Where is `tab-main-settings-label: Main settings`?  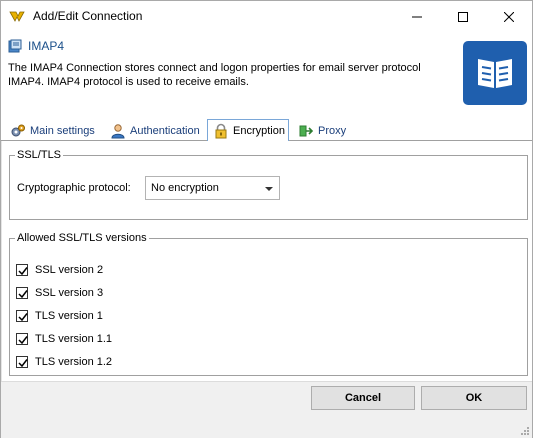 tab-main-settings-label: Main settings is located at coordinates (62, 131).